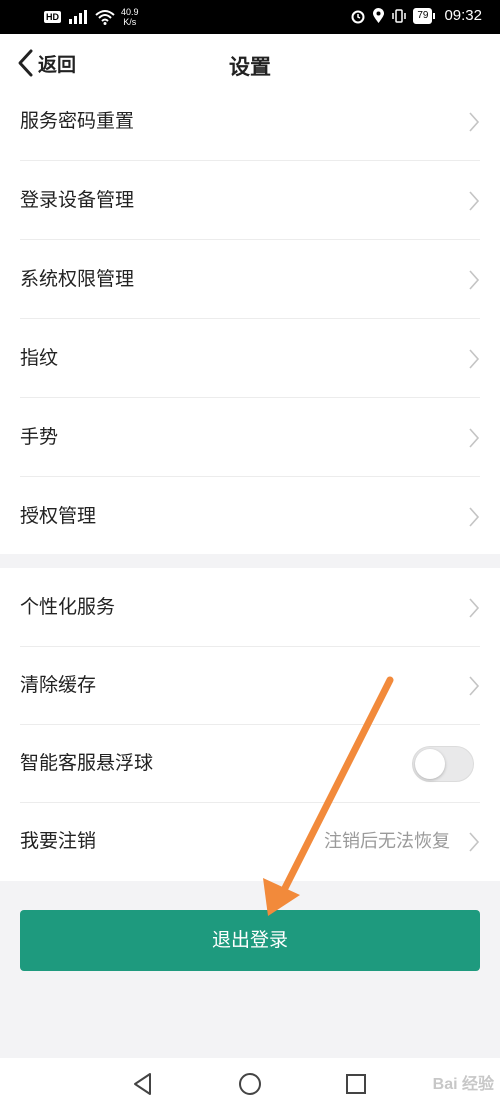  What do you see at coordinates (77, 121) in the screenshot?
I see `settings-item-label: 服务密码重置` at bounding box center [77, 121].